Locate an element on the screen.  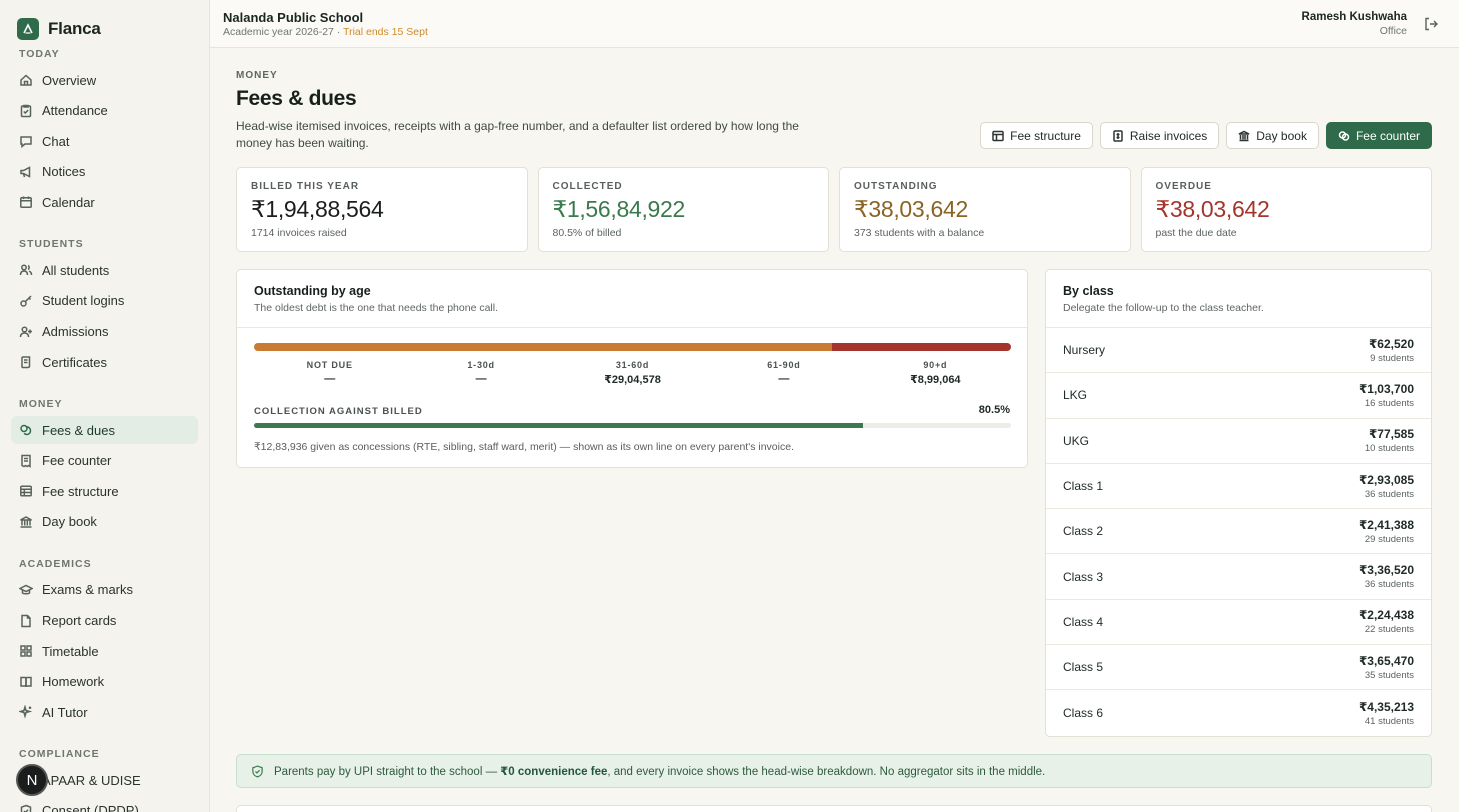
day-book-button: Day book is located at coordinates (1272, 135).